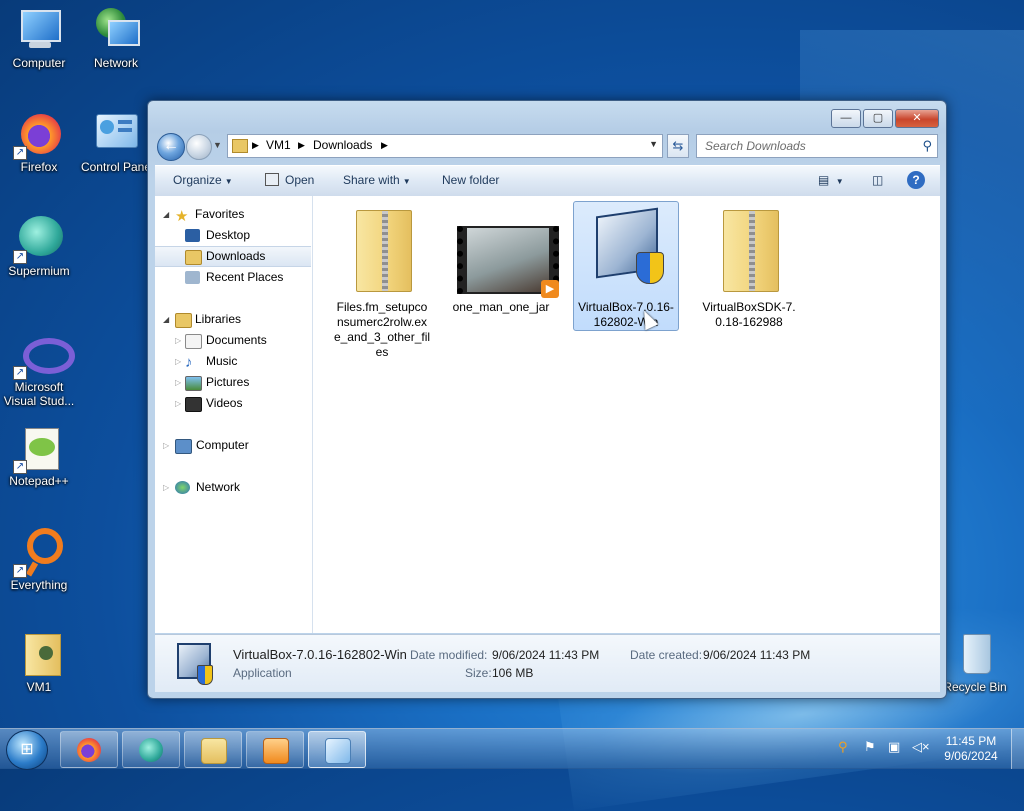 Image resolution: width=1024 pixels, height=811 pixels. What do you see at coordinates (233, 382) in the screenshot?
I see `nav-pictures: ▷ Pictures` at bounding box center [233, 382].